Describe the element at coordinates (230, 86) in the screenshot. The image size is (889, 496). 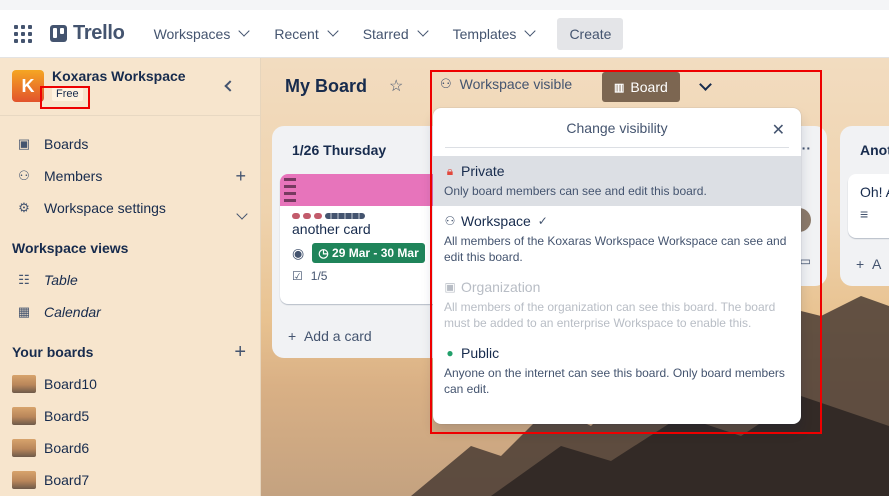
I see `collapse-sidebar-icon` at that location.